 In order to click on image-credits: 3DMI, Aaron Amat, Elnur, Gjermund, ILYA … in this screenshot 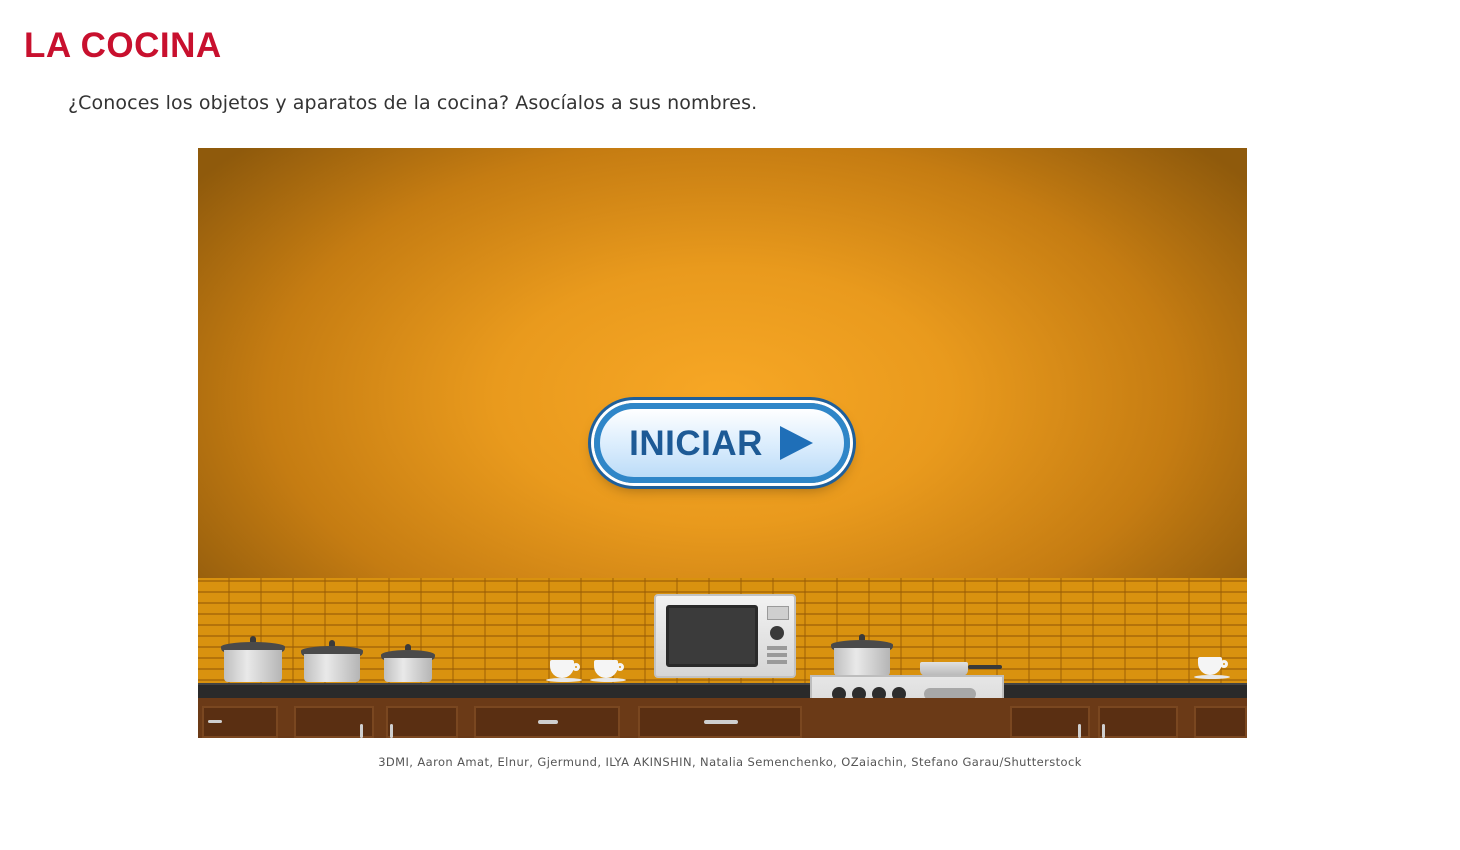, I will do `click(730, 762)`.